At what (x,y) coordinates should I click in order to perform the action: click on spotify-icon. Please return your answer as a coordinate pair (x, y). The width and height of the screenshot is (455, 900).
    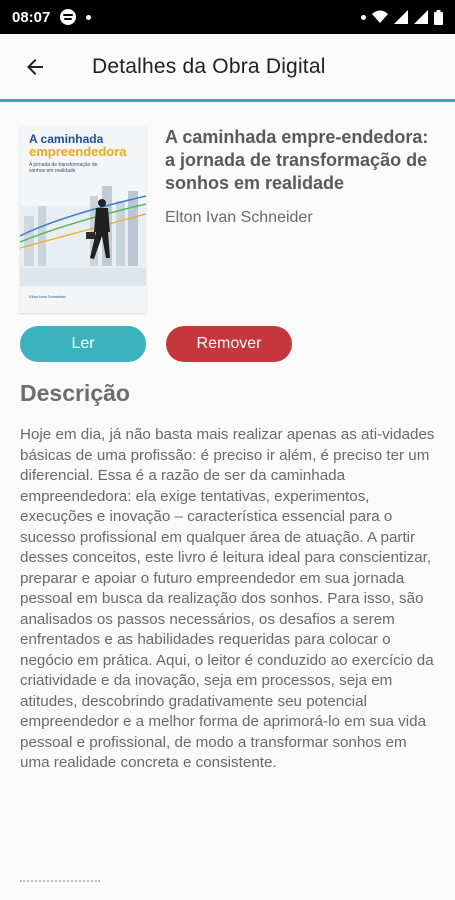
    Looking at the image, I should click on (68, 17).